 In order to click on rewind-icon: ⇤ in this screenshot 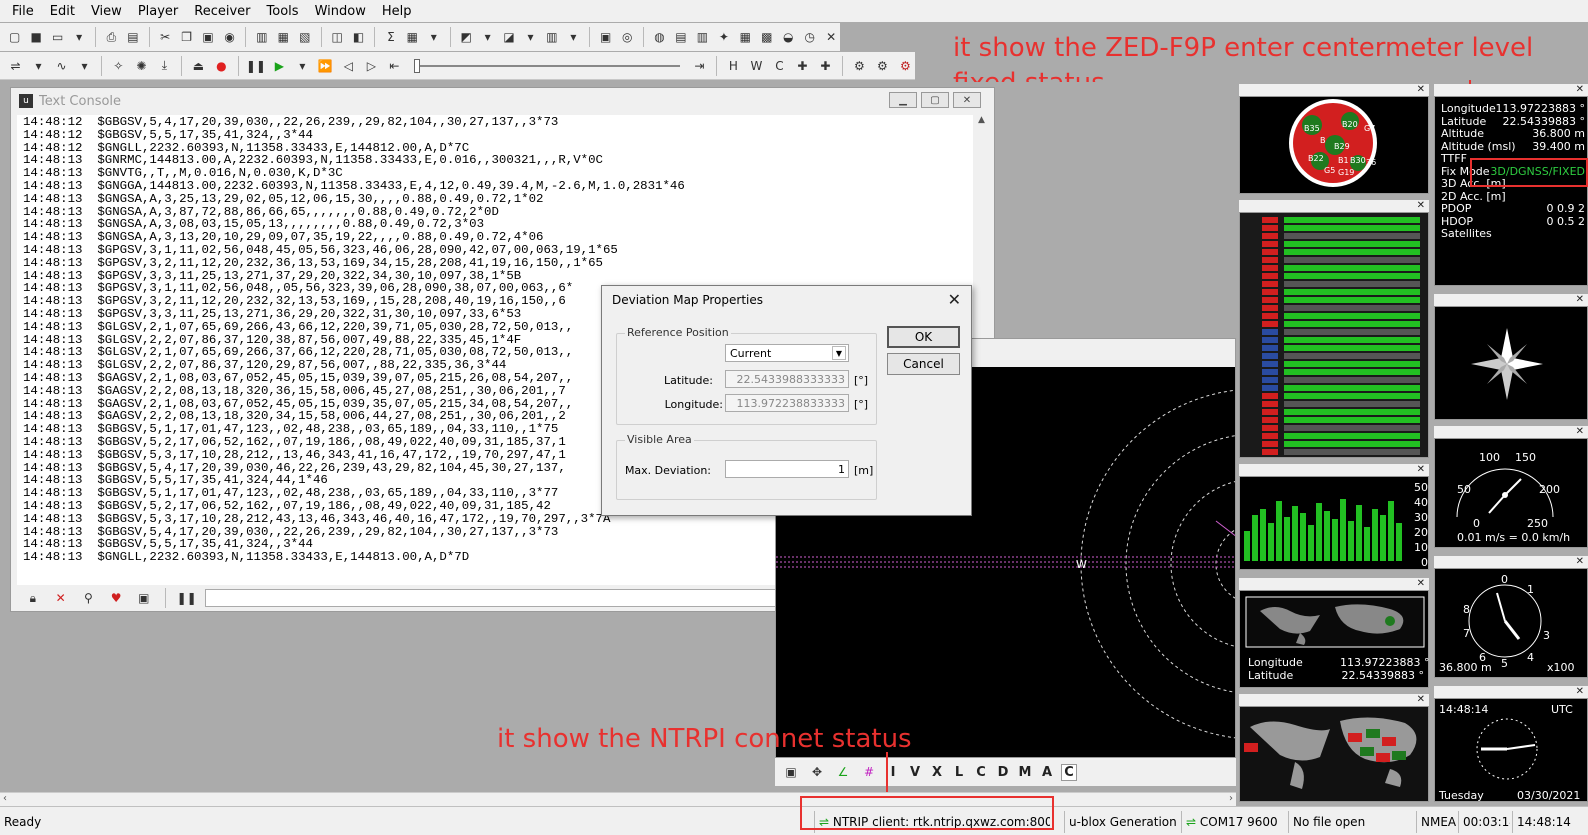, I will do `click(394, 66)`.